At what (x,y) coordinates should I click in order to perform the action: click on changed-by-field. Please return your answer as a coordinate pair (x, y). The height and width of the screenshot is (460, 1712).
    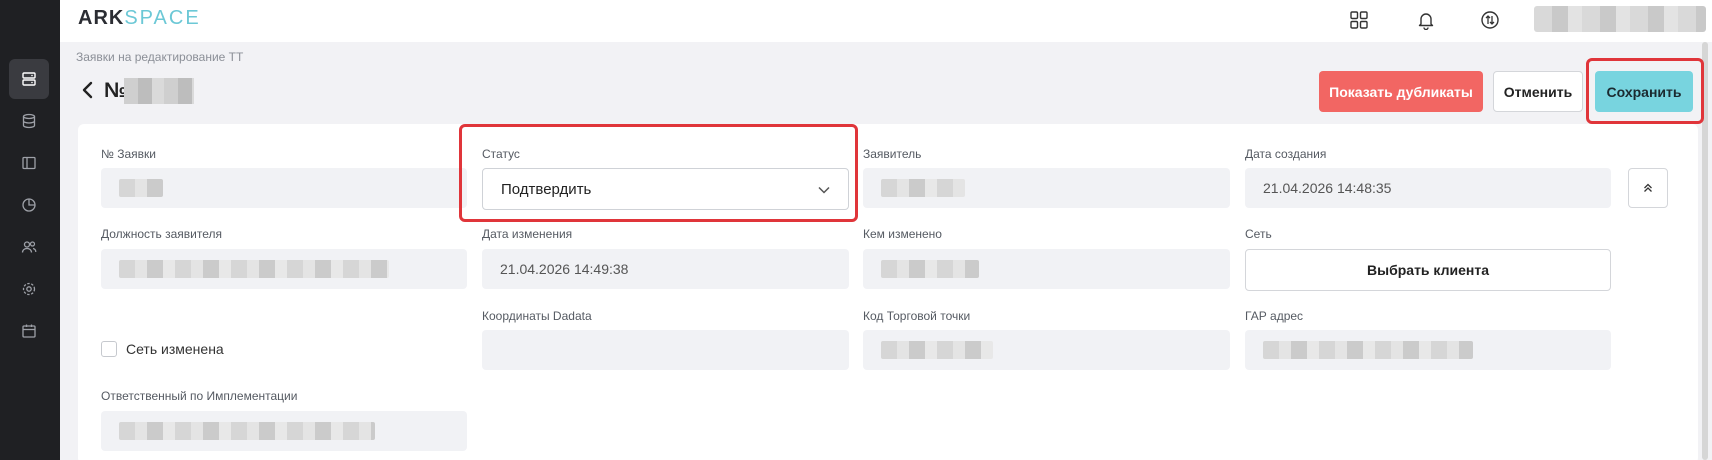
    Looking at the image, I should click on (1046, 269).